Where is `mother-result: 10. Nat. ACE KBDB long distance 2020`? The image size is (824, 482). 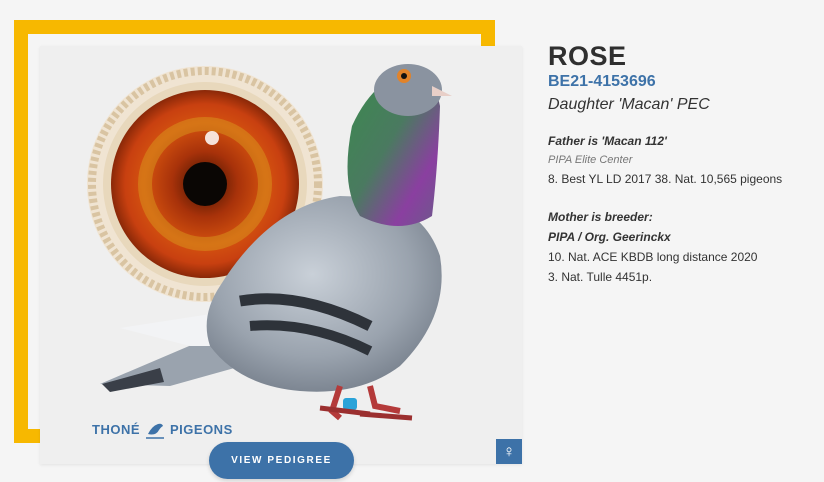 mother-result: 10. Nat. ACE KBDB long distance 2020 is located at coordinates (653, 257).